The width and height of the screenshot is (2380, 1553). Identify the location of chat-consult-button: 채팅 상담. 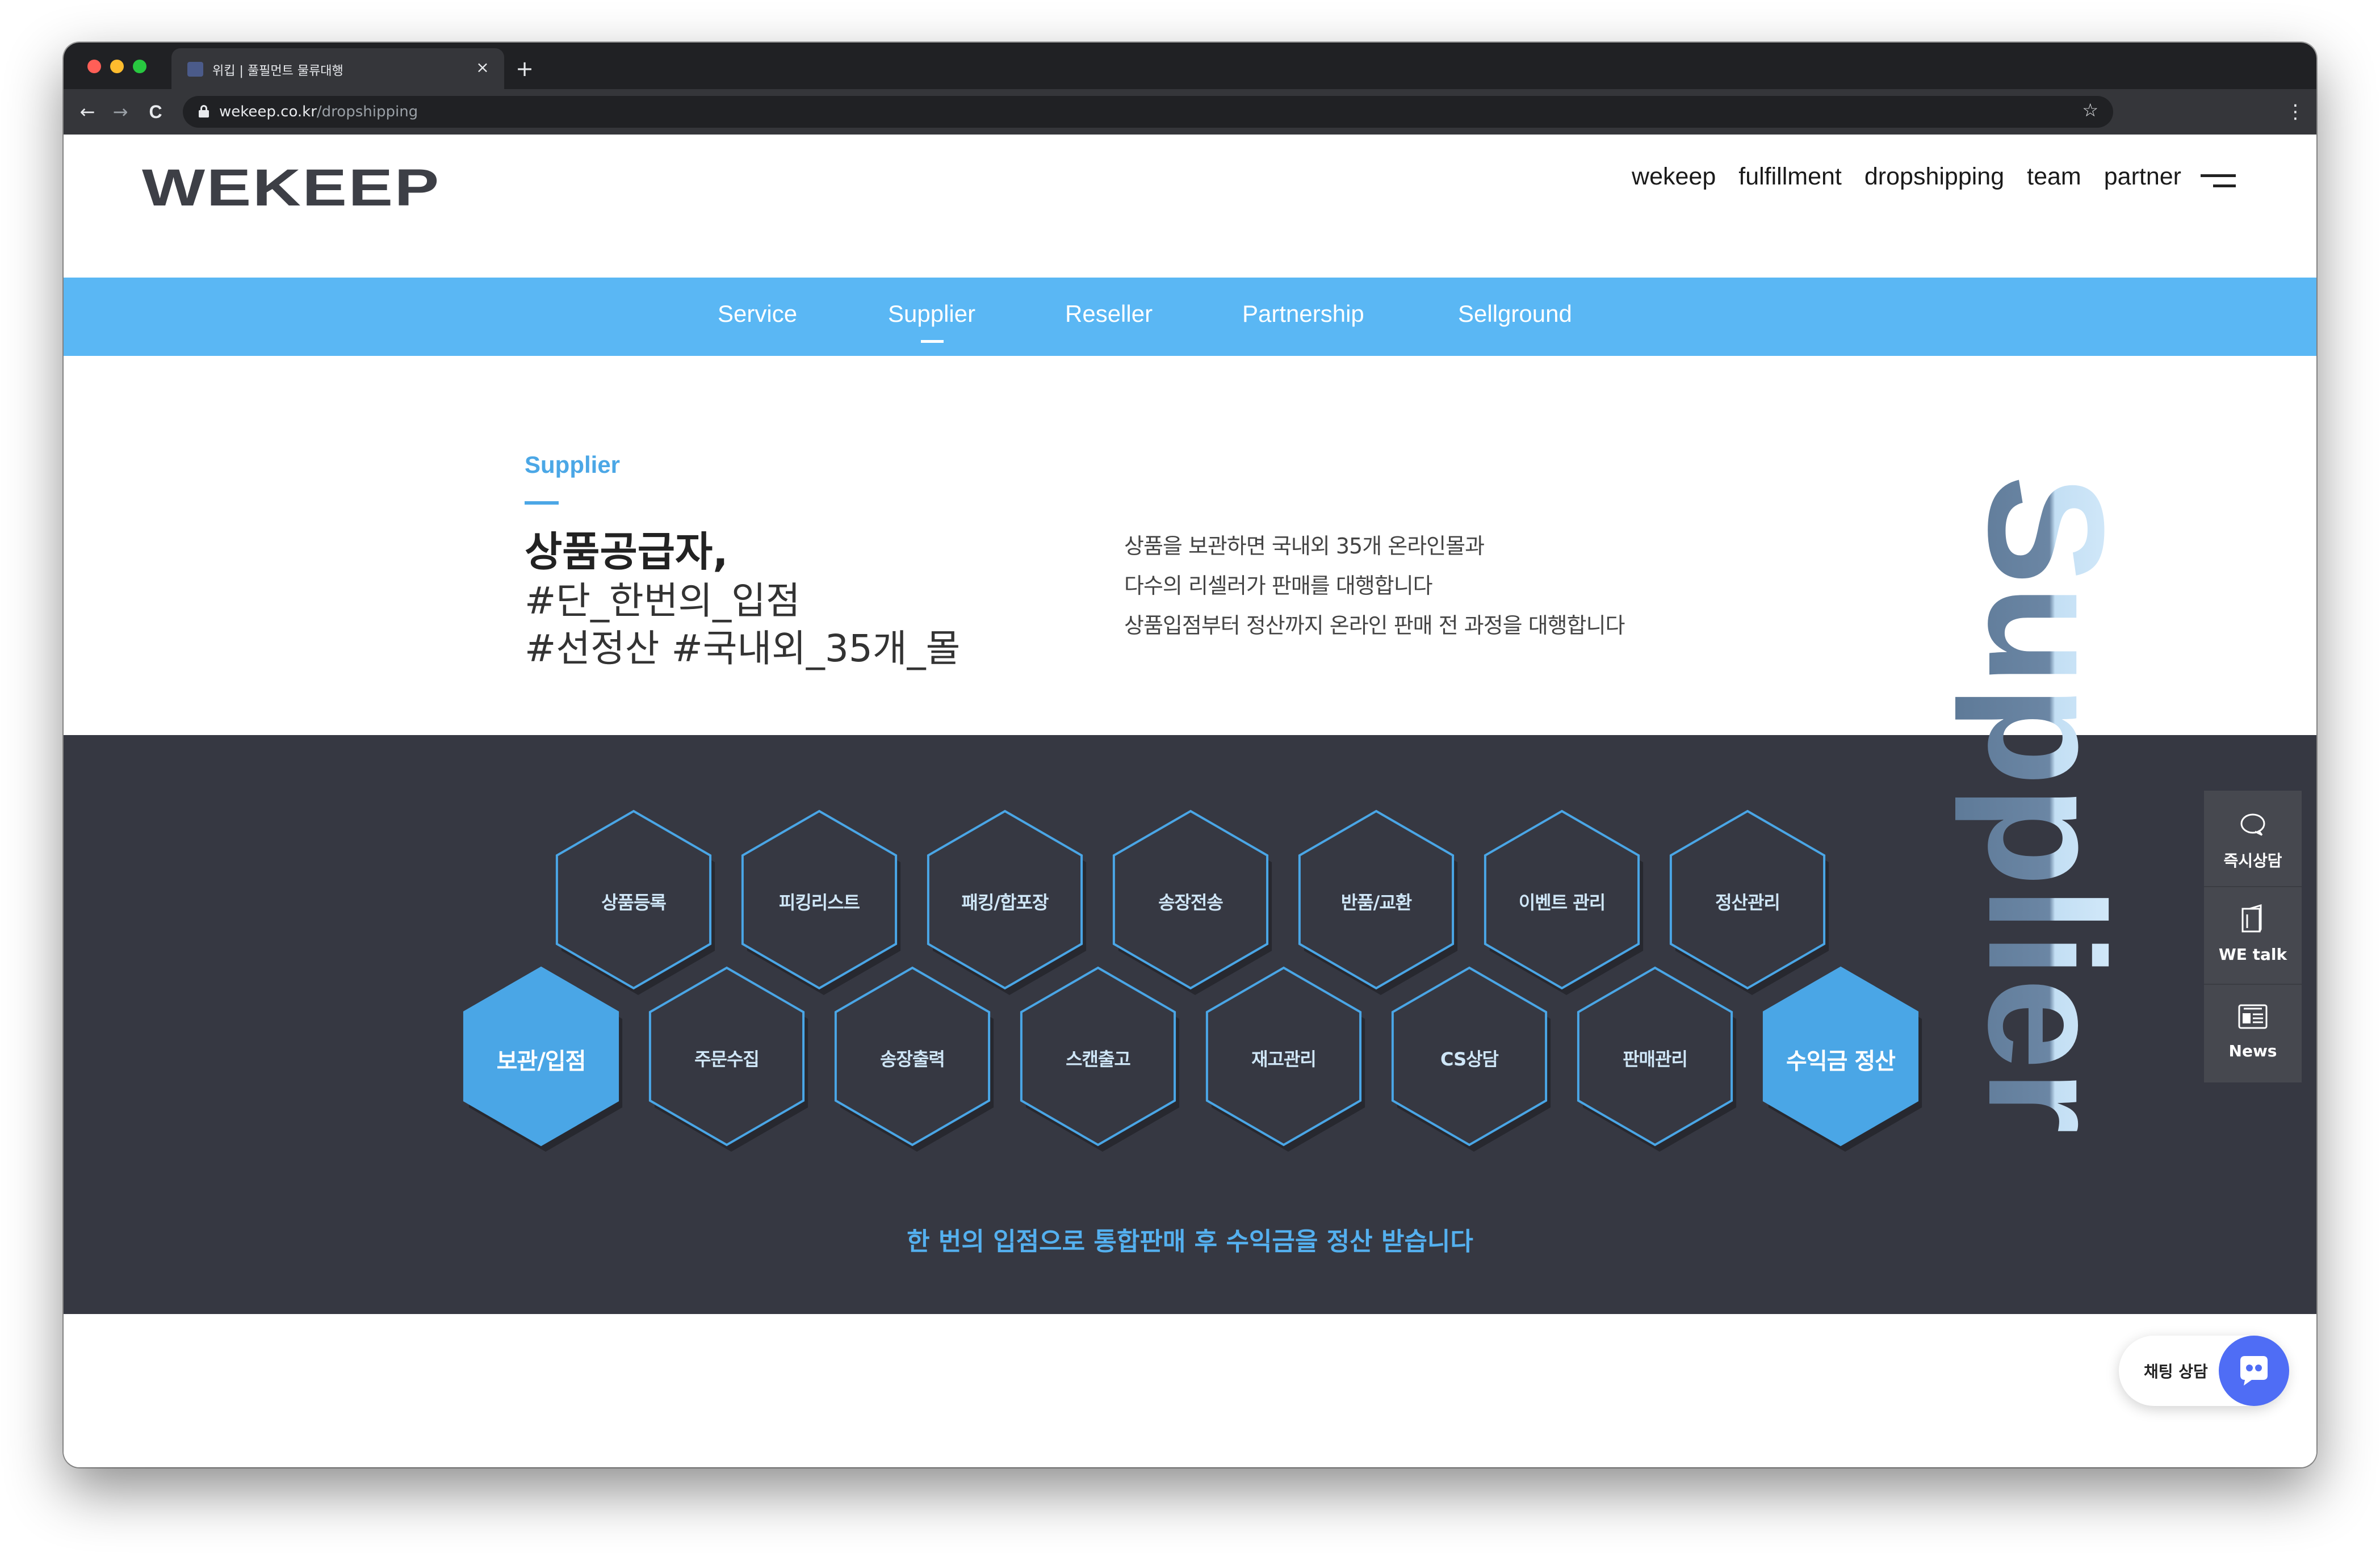
(2204, 1371).